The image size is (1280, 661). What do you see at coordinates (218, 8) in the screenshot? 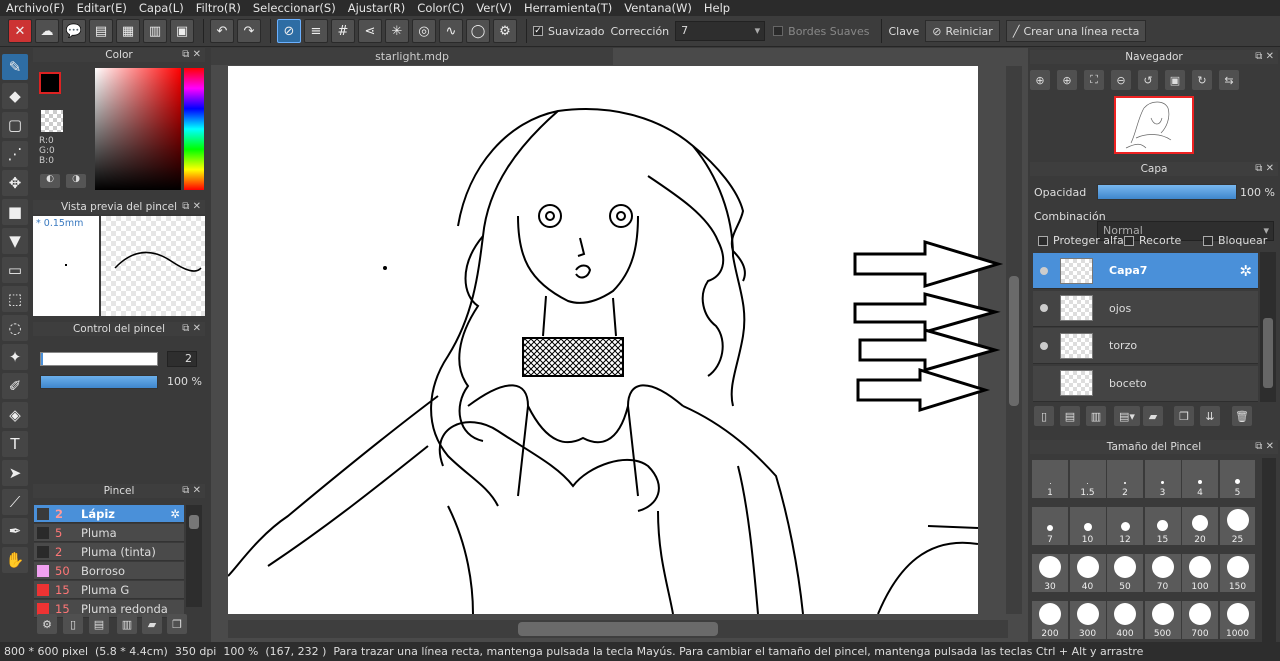
I see `menu-item: Filtro(R)` at bounding box center [218, 8].